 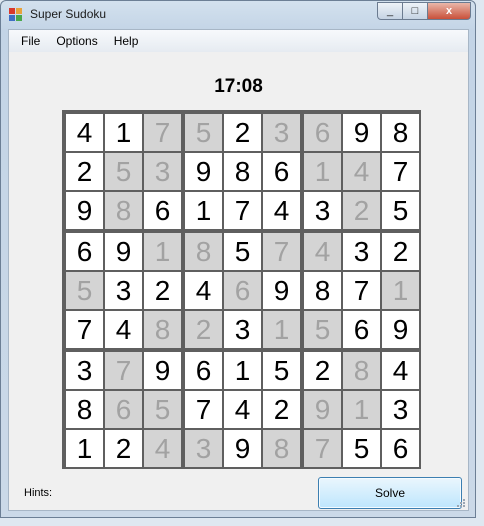 I want to click on close-icon: x, so click(x=449, y=11).